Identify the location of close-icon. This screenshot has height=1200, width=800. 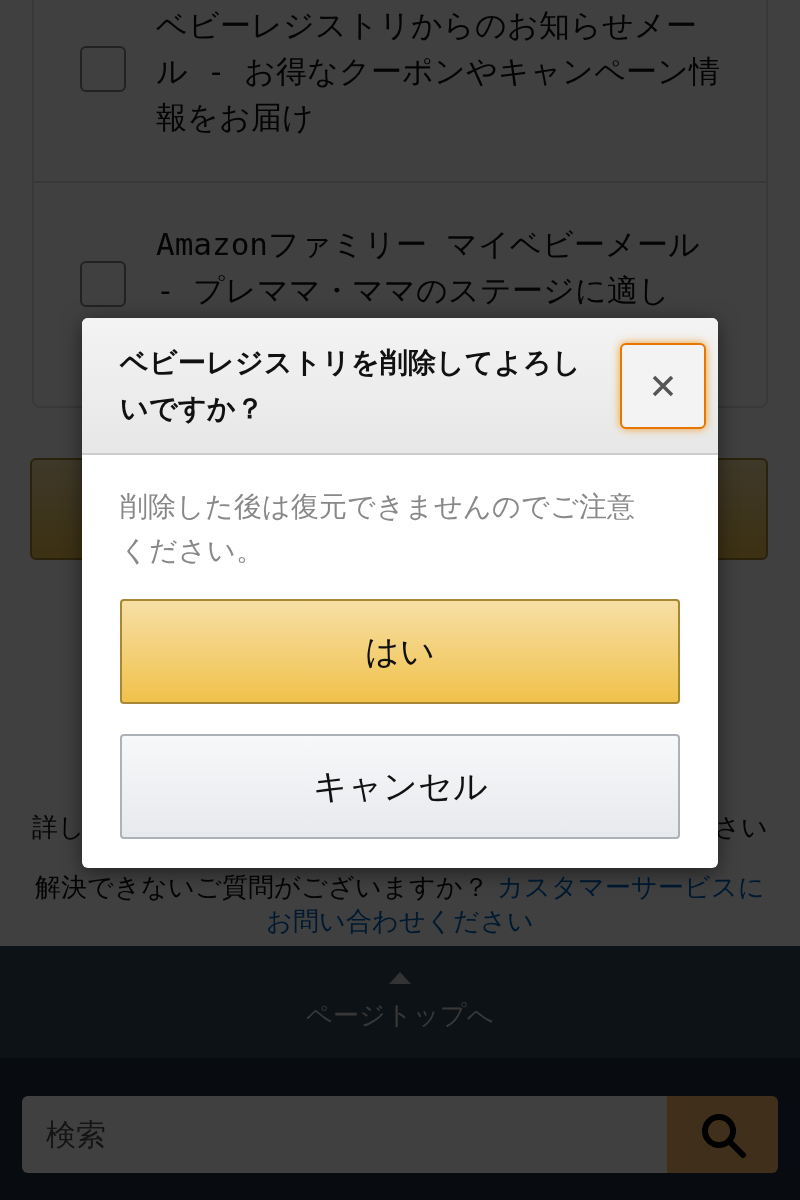
(663, 385).